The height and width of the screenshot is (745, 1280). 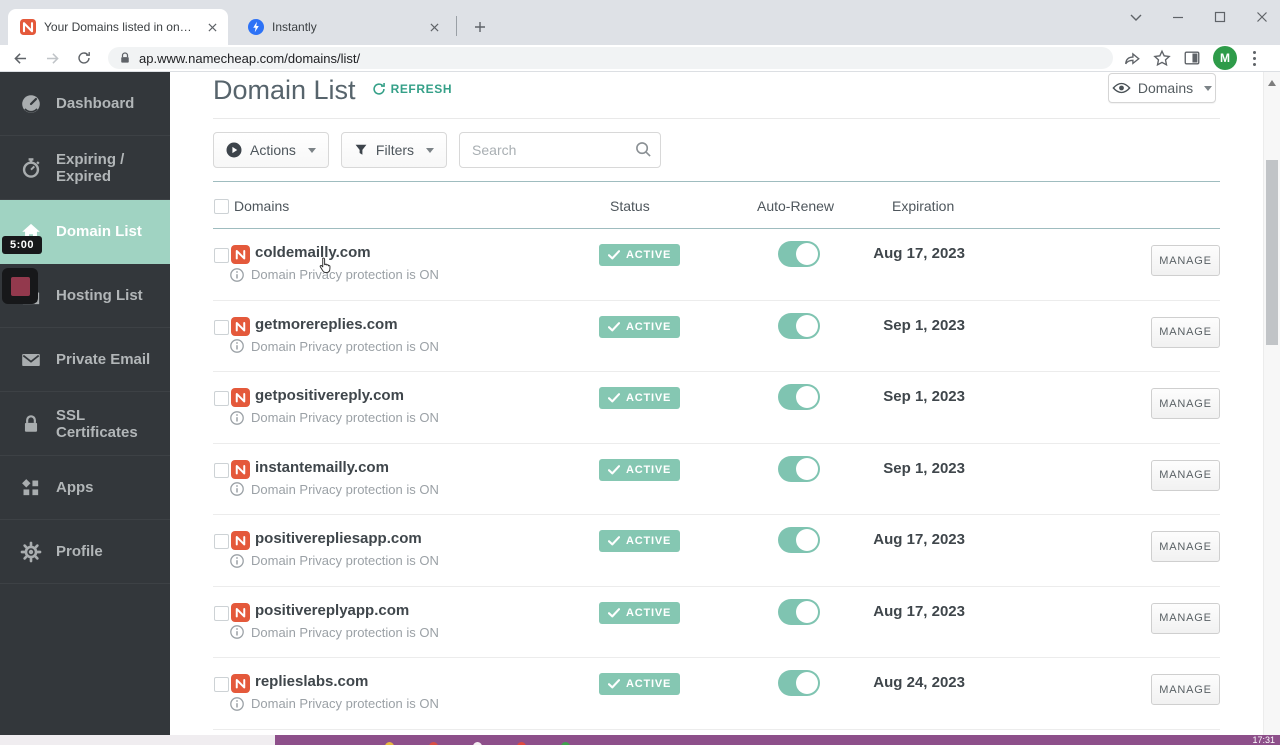 What do you see at coordinates (329, 395) in the screenshot?
I see `domain-name: getpositivereply.com` at bounding box center [329, 395].